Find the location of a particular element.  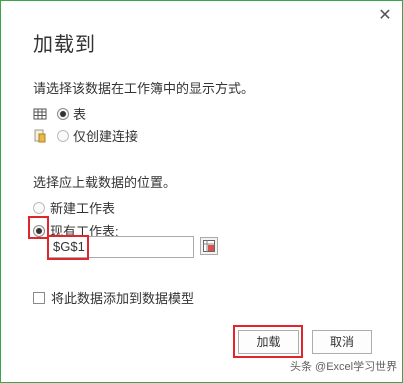

cell-reference-input: $G$1 is located at coordinates (120, 247).